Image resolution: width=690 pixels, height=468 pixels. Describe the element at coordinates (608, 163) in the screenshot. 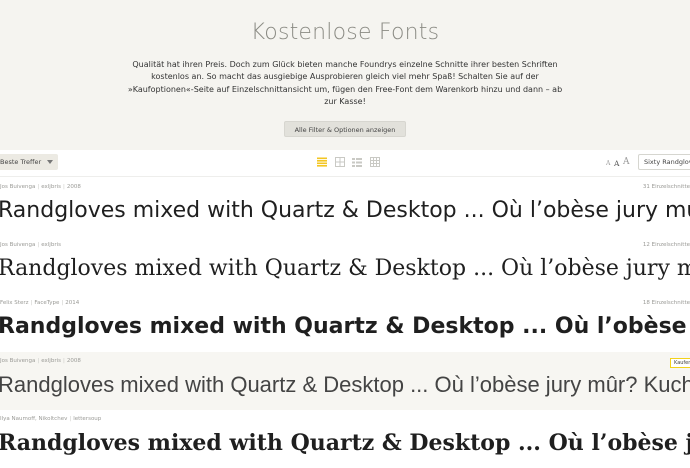

I see `font-size-small-button: A` at that location.